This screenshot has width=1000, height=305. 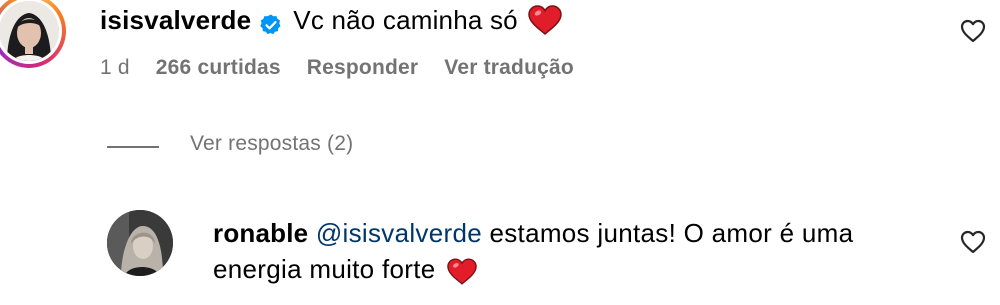 I want to click on reply-button: Responder, so click(x=363, y=68).